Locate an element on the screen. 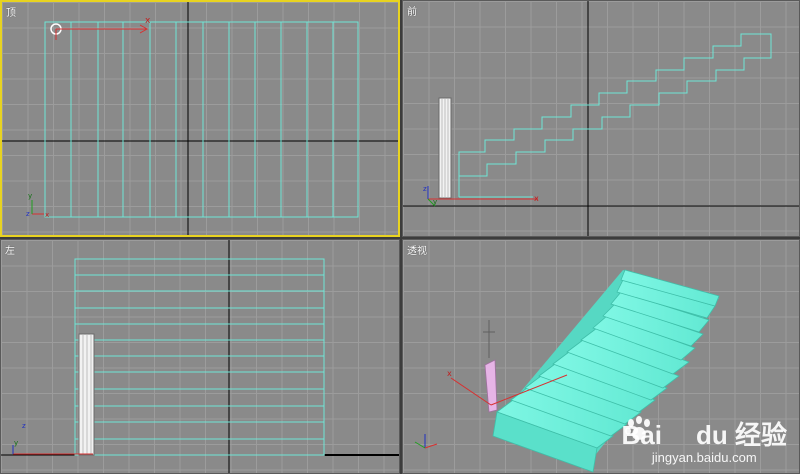 The width and height of the screenshot is (800, 474). viewport-label-top: 顶 is located at coordinates (11, 11).